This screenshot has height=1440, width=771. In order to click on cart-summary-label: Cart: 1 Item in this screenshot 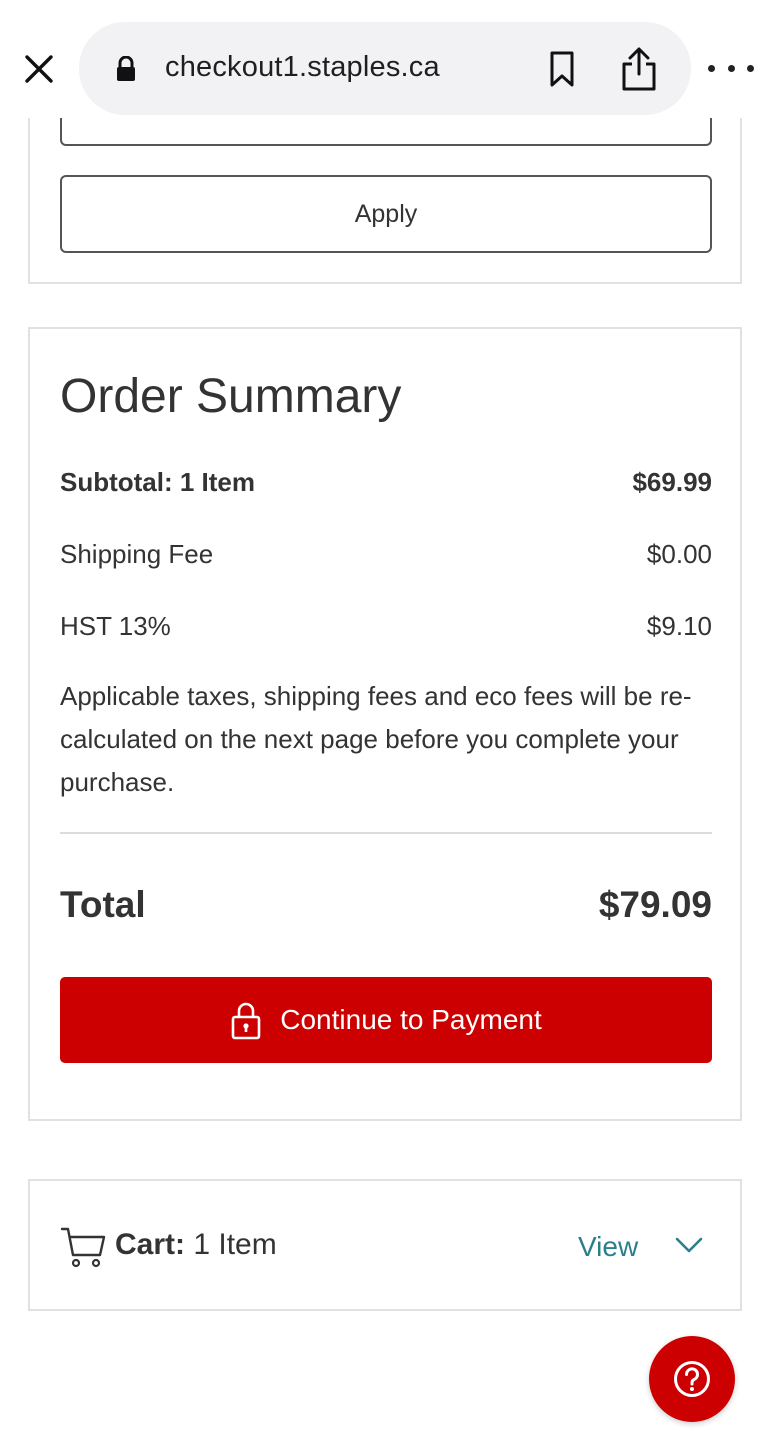, I will do `click(196, 1245)`.